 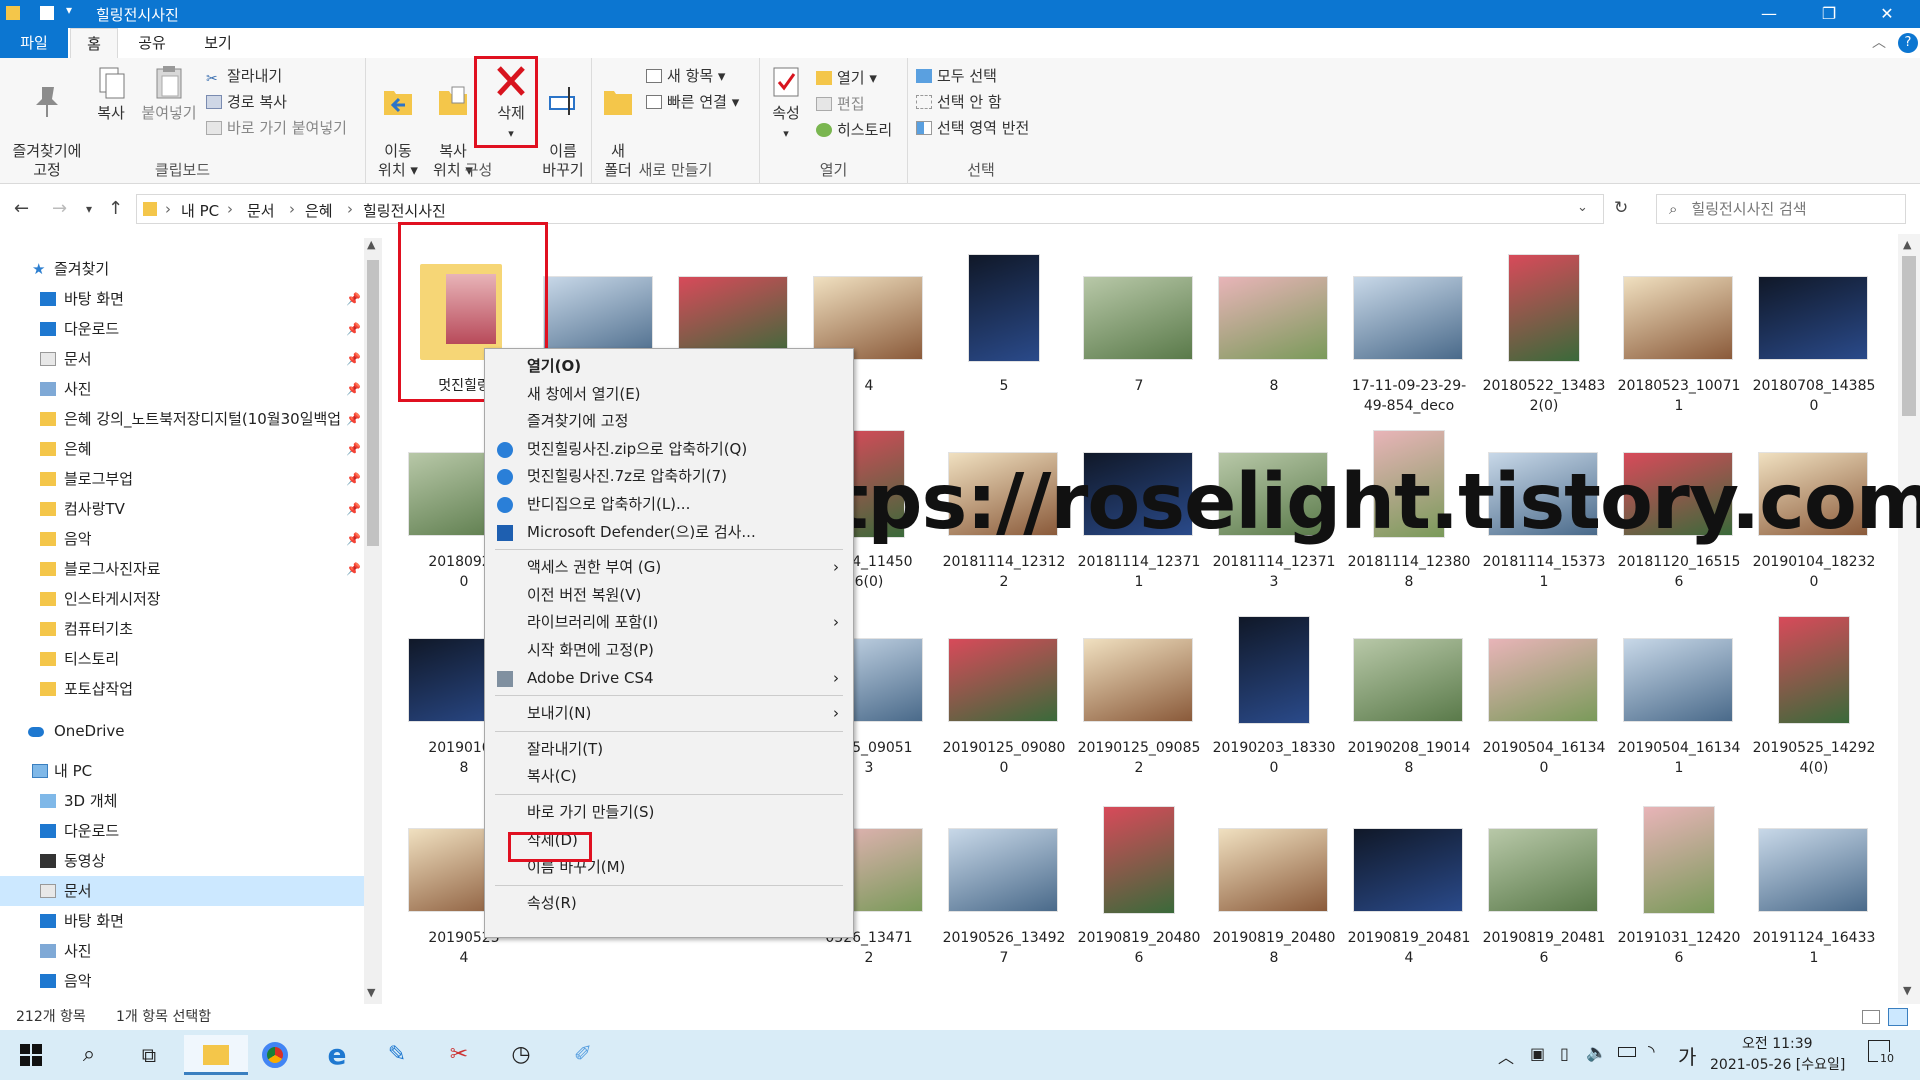 I want to click on chrome-icon, so click(x=275, y=1055).